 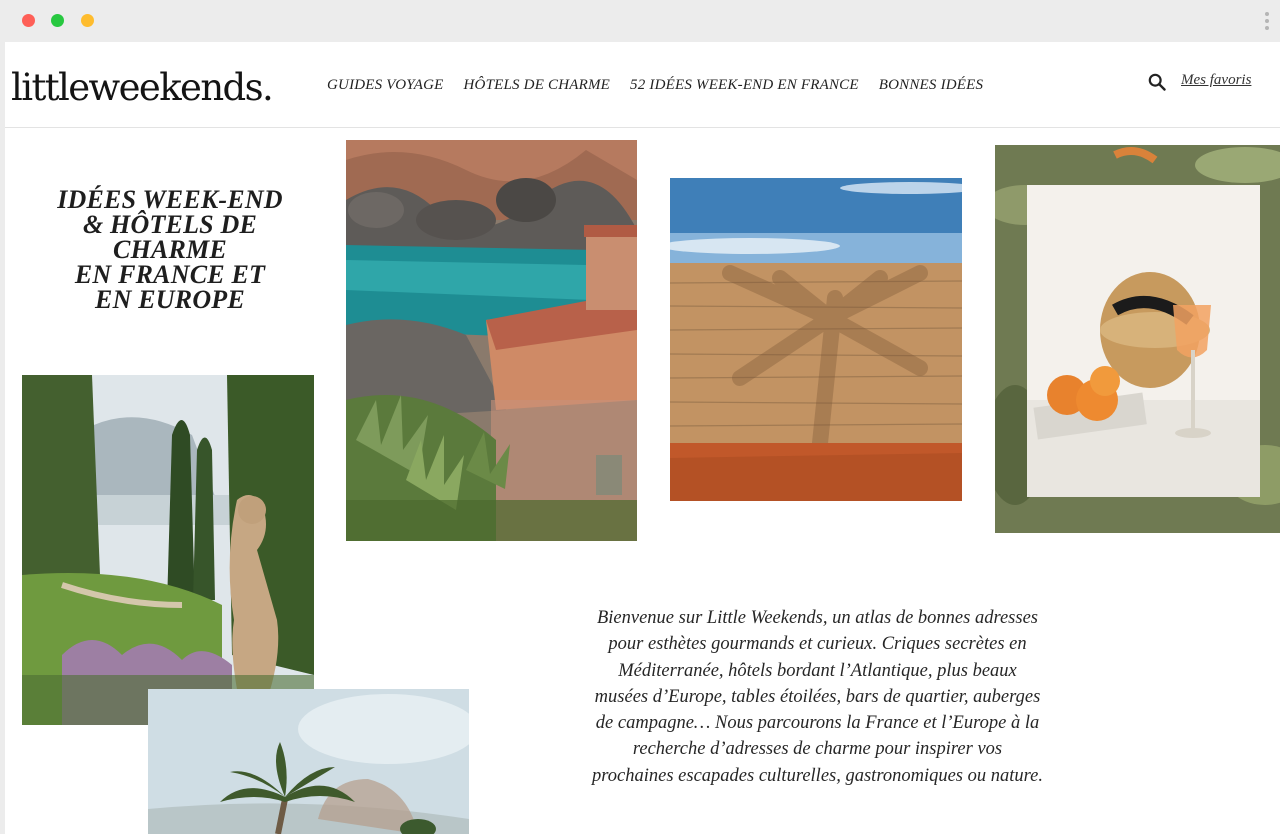 What do you see at coordinates (28, 20) in the screenshot?
I see `window-close-button` at bounding box center [28, 20].